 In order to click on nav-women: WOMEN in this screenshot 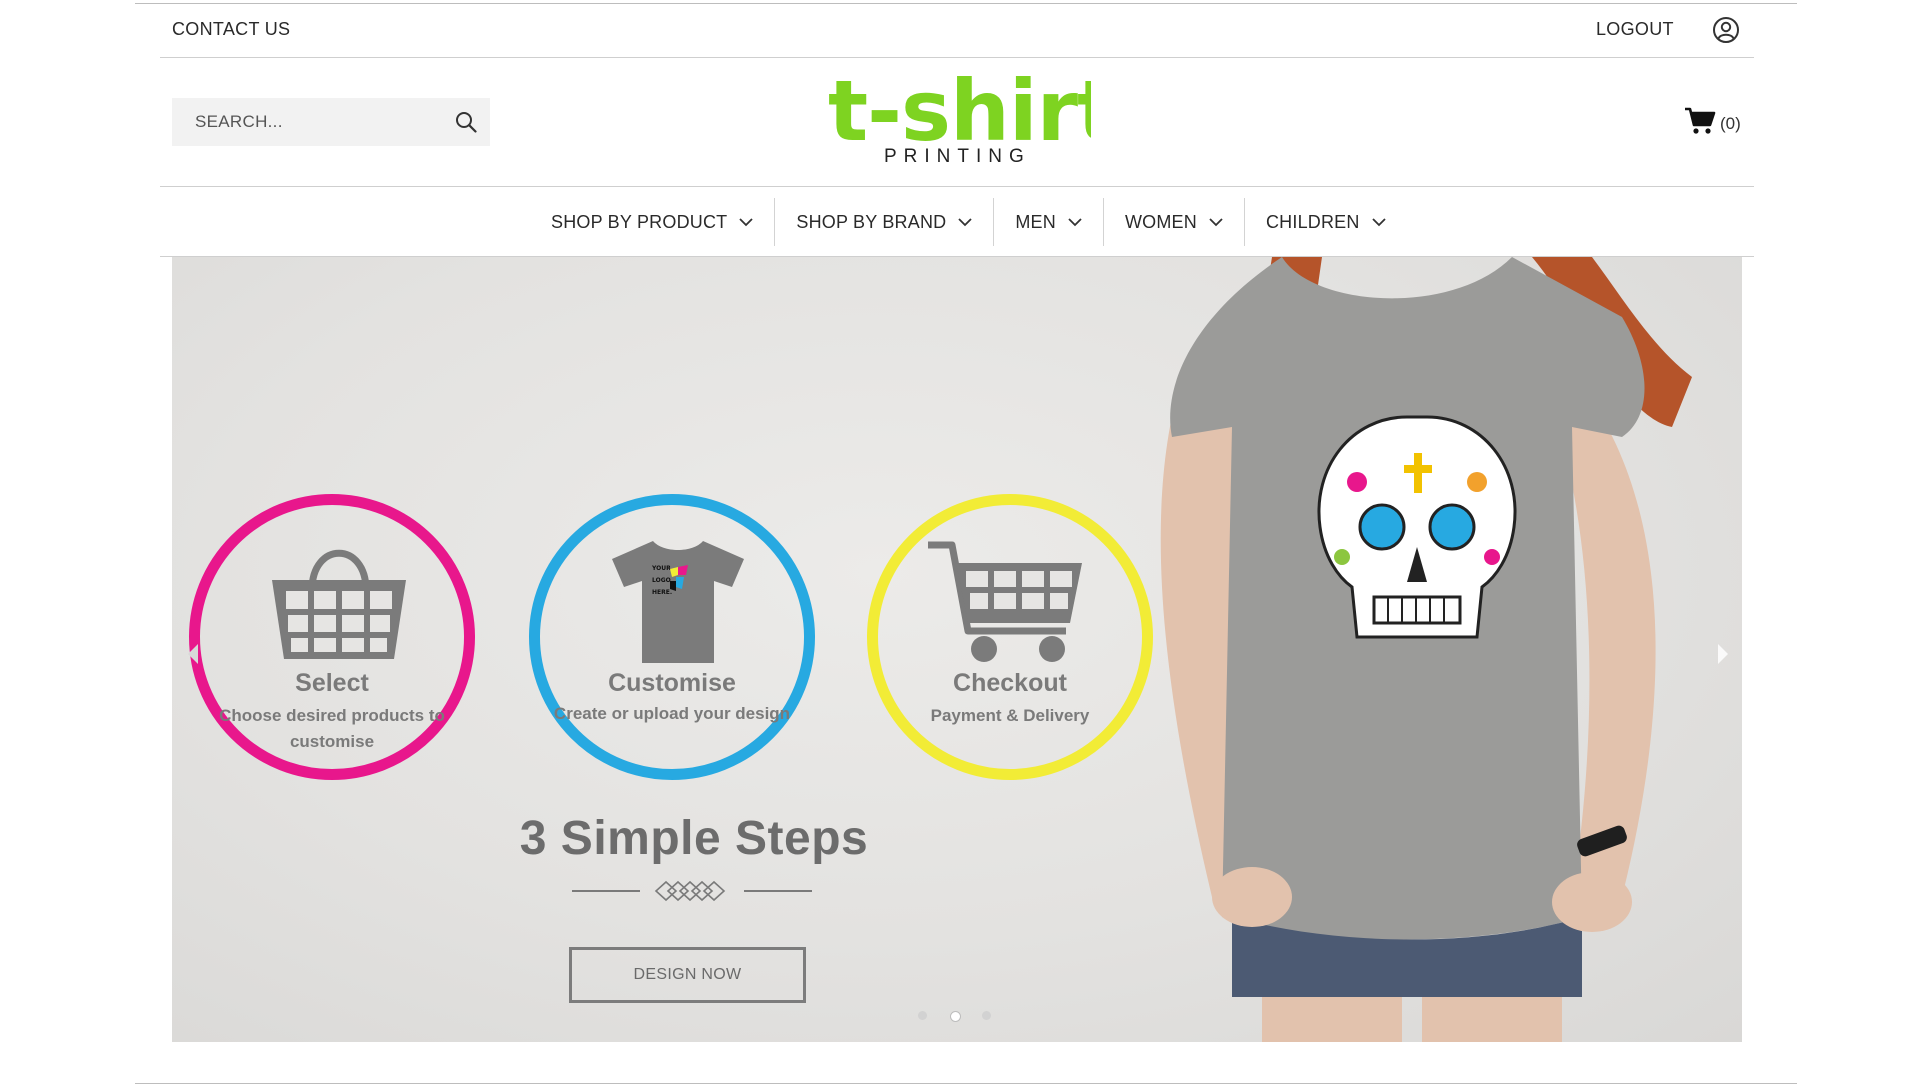, I will do `click(1174, 222)`.